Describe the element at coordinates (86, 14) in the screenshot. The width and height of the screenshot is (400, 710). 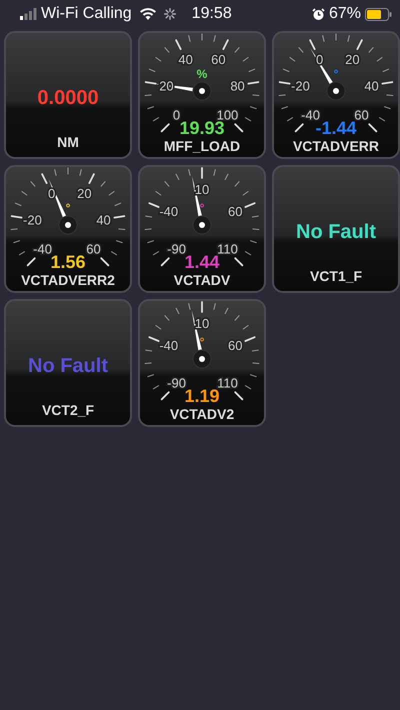
I see `carrier-label: Wi-Fi Calling` at that location.